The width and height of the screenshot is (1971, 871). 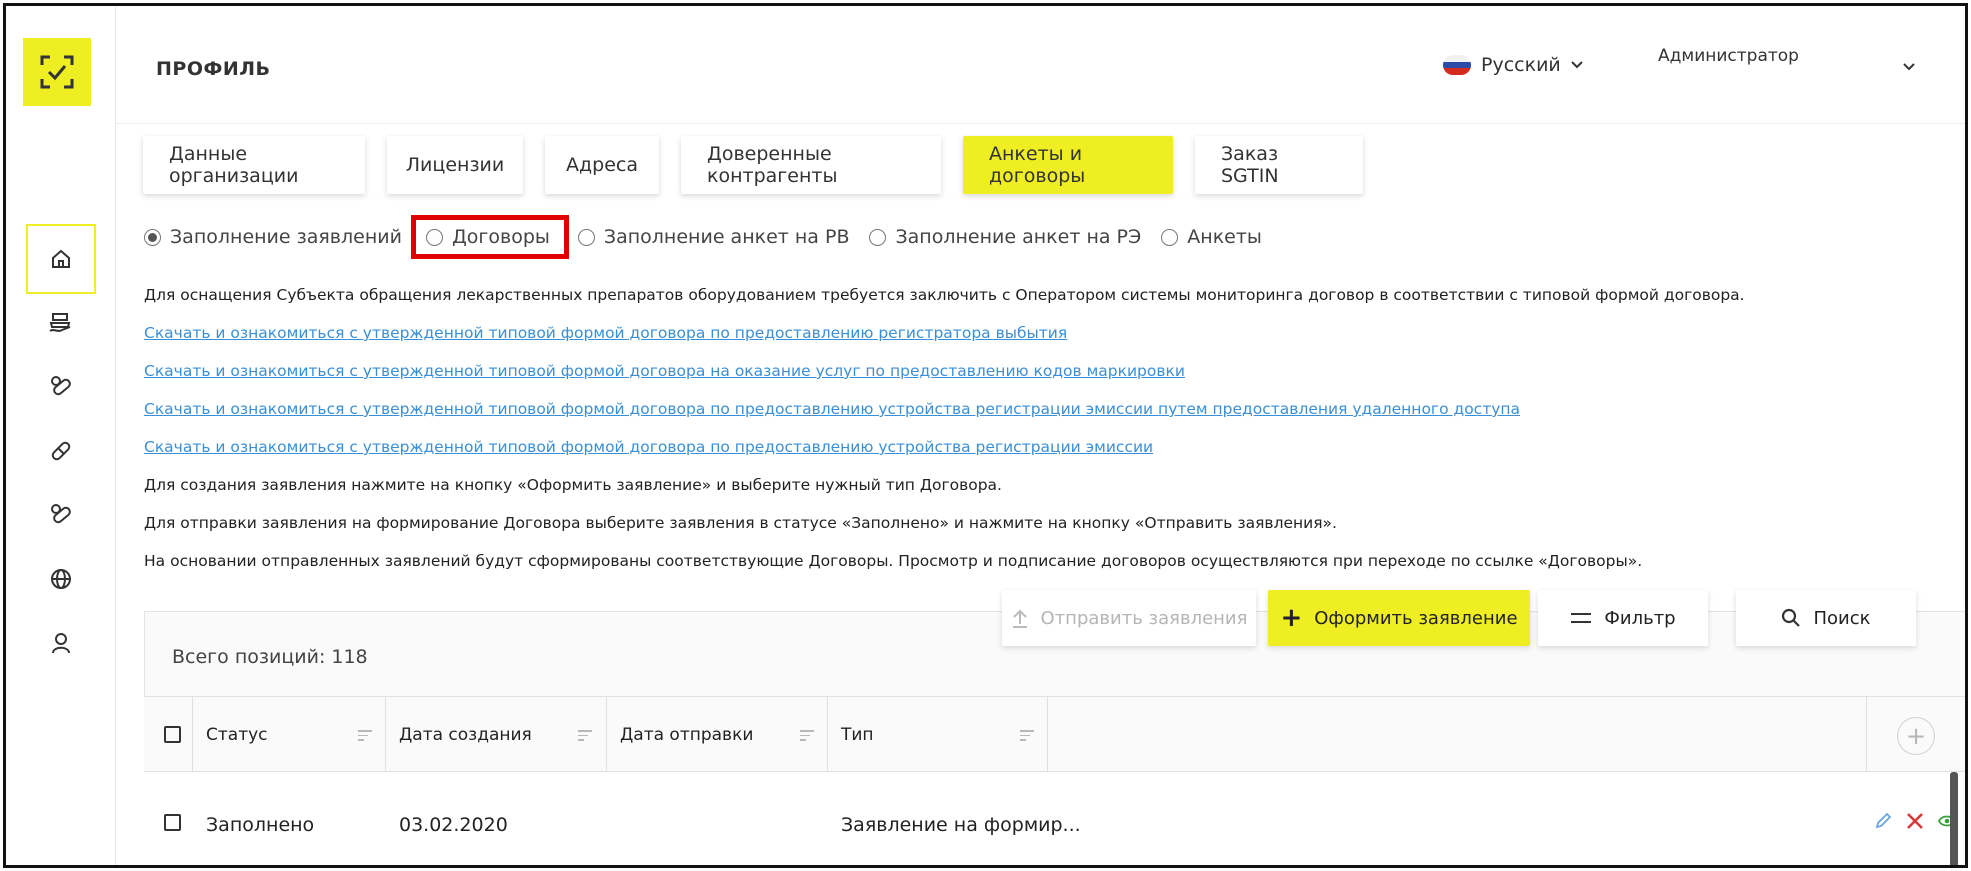 I want to click on column-header-sent: Дата отправки, so click(x=686, y=735).